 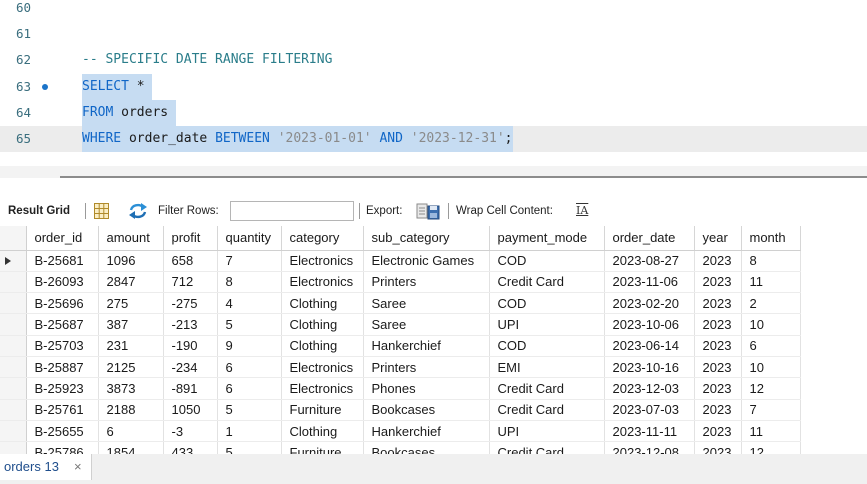 I want to click on table-cell: B-26093, so click(x=62, y=282).